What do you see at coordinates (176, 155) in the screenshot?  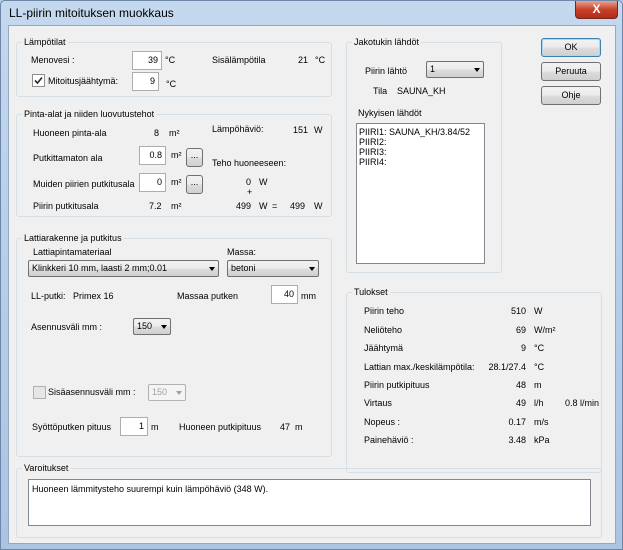 I see `putkittamaton-unit: m²` at bounding box center [176, 155].